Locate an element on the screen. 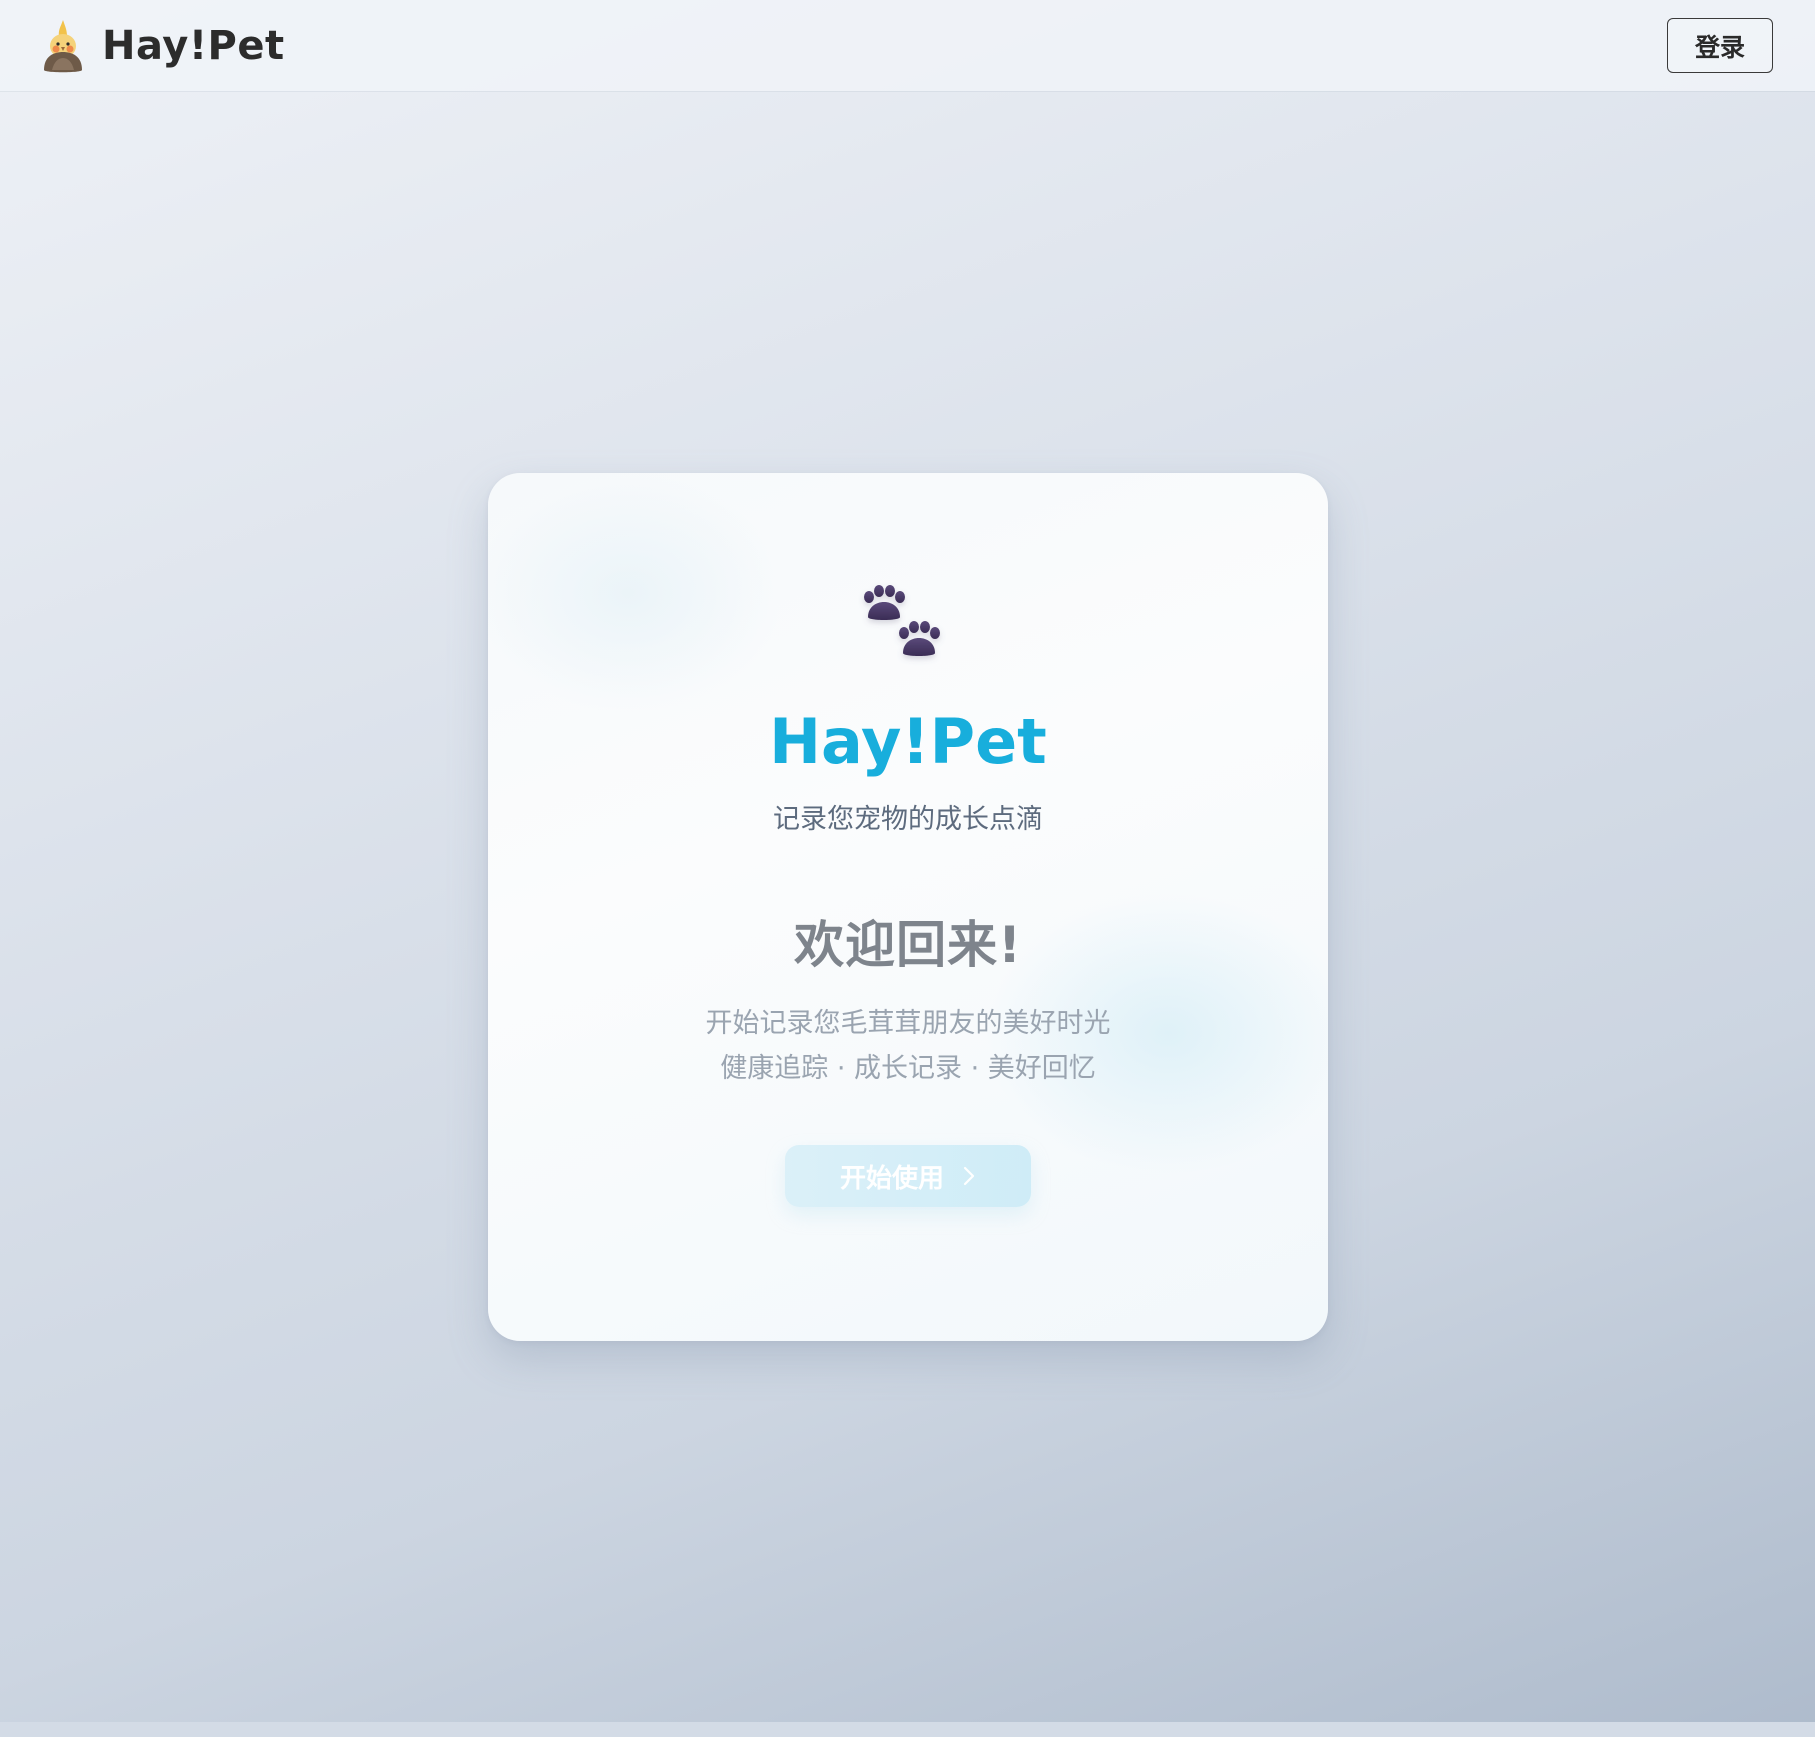  login-button: 登录 is located at coordinates (1720, 45).